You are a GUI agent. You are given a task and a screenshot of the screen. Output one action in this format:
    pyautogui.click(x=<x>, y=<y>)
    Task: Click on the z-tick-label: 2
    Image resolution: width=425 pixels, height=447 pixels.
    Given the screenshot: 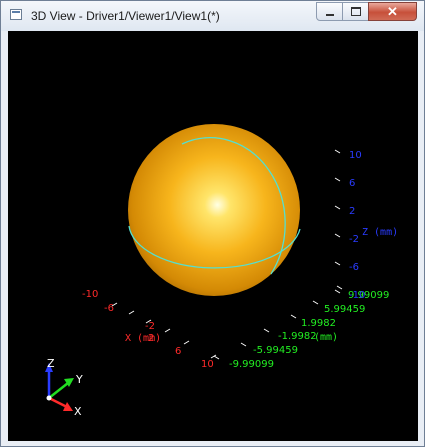 What is the action you would take?
    pyautogui.click(x=352, y=211)
    